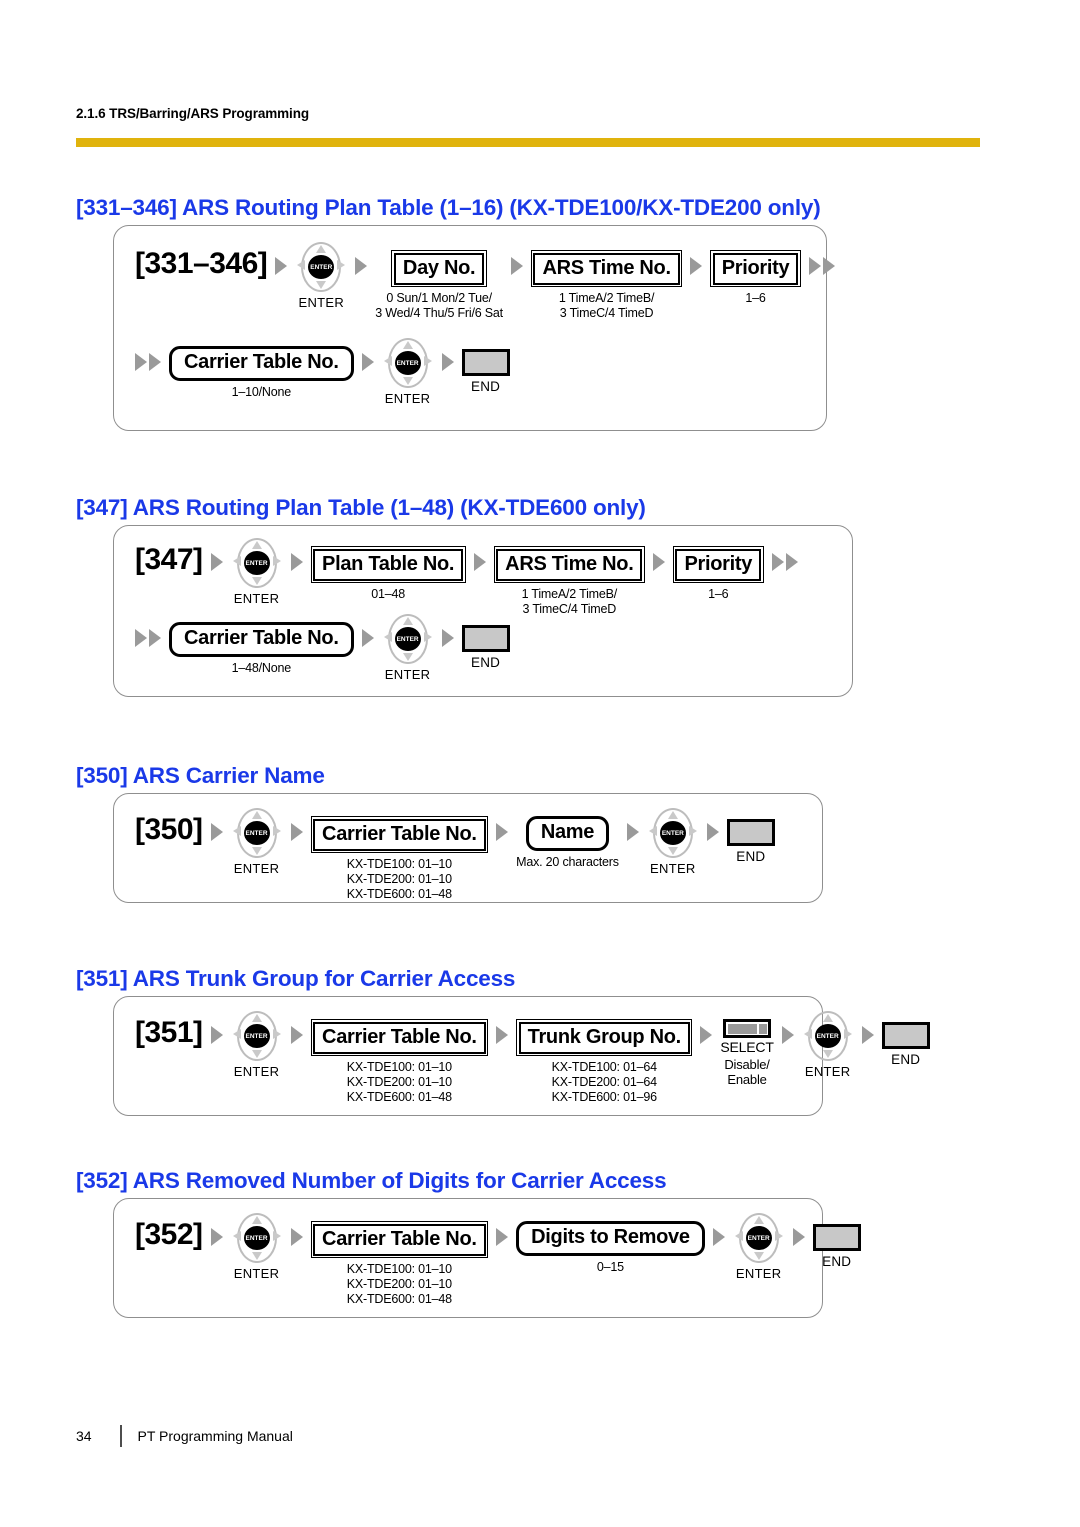 The width and height of the screenshot is (1080, 1527). What do you see at coordinates (567, 833) in the screenshot?
I see `rounded-key-box: Name` at bounding box center [567, 833].